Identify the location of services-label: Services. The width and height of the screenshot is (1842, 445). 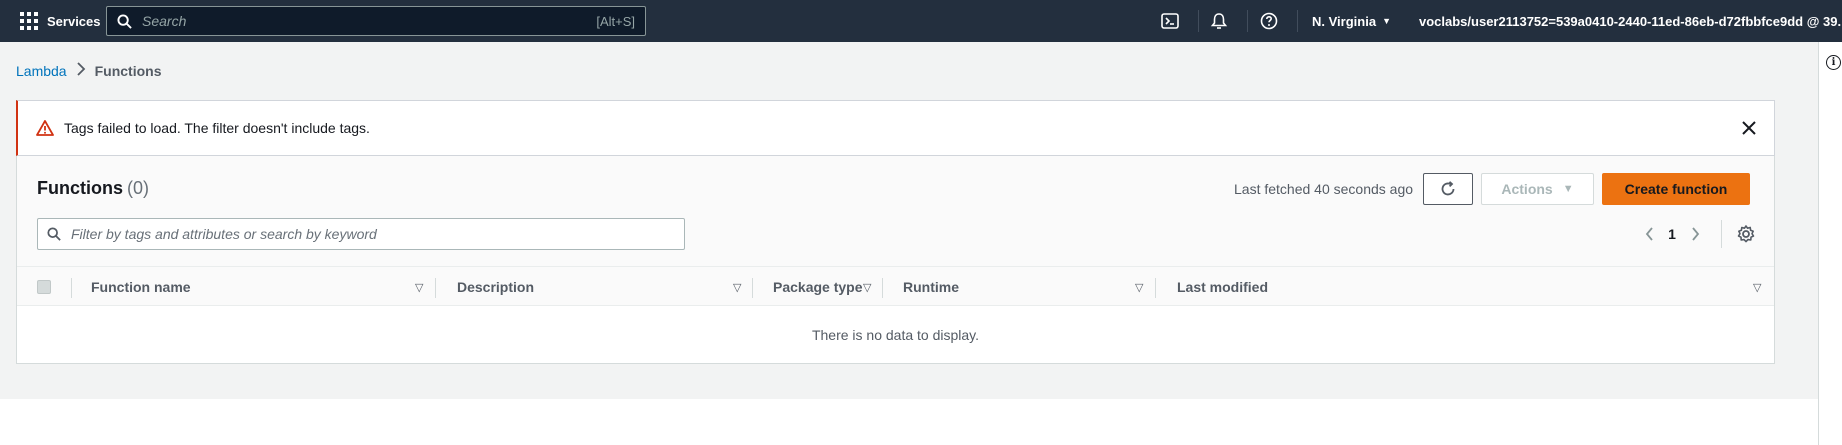
(74, 21).